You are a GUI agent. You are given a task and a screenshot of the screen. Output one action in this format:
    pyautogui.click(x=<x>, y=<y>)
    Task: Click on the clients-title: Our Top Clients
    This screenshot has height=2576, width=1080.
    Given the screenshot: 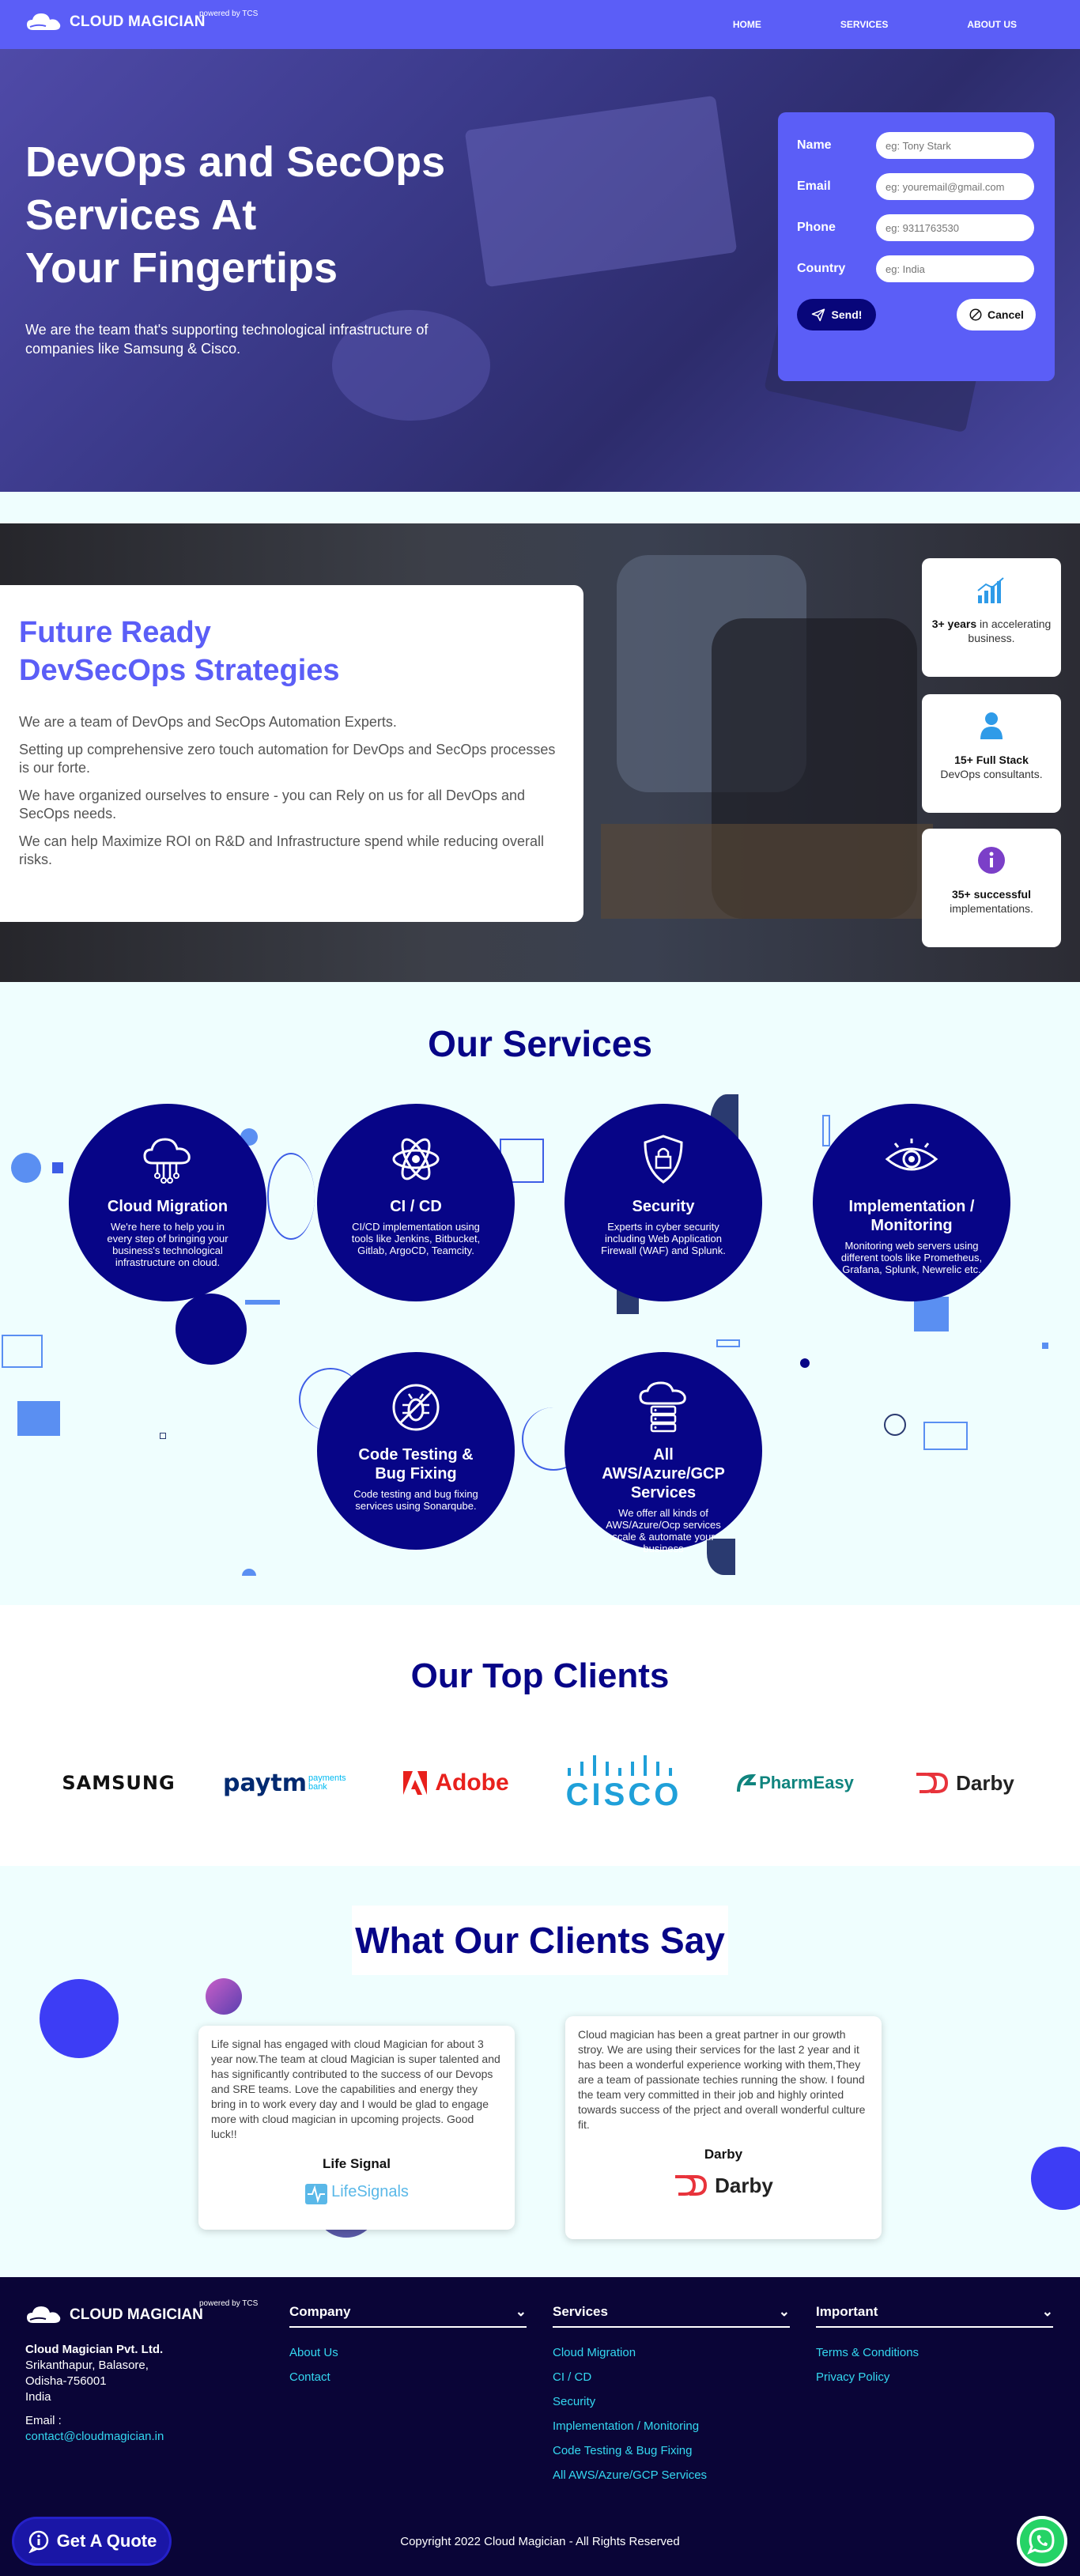 What is the action you would take?
    pyautogui.click(x=540, y=1675)
    